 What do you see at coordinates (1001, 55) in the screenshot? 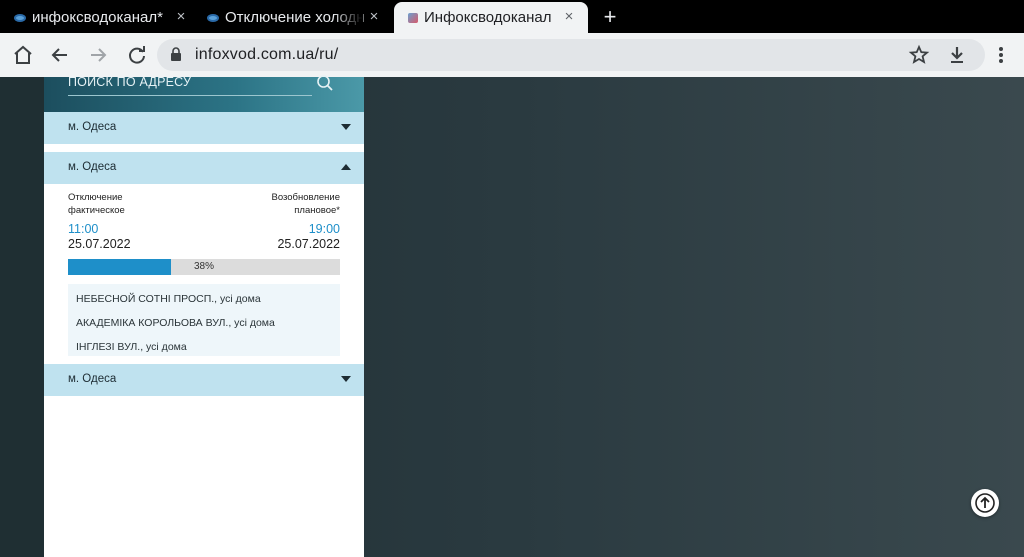
I see `more-vert-icon` at bounding box center [1001, 55].